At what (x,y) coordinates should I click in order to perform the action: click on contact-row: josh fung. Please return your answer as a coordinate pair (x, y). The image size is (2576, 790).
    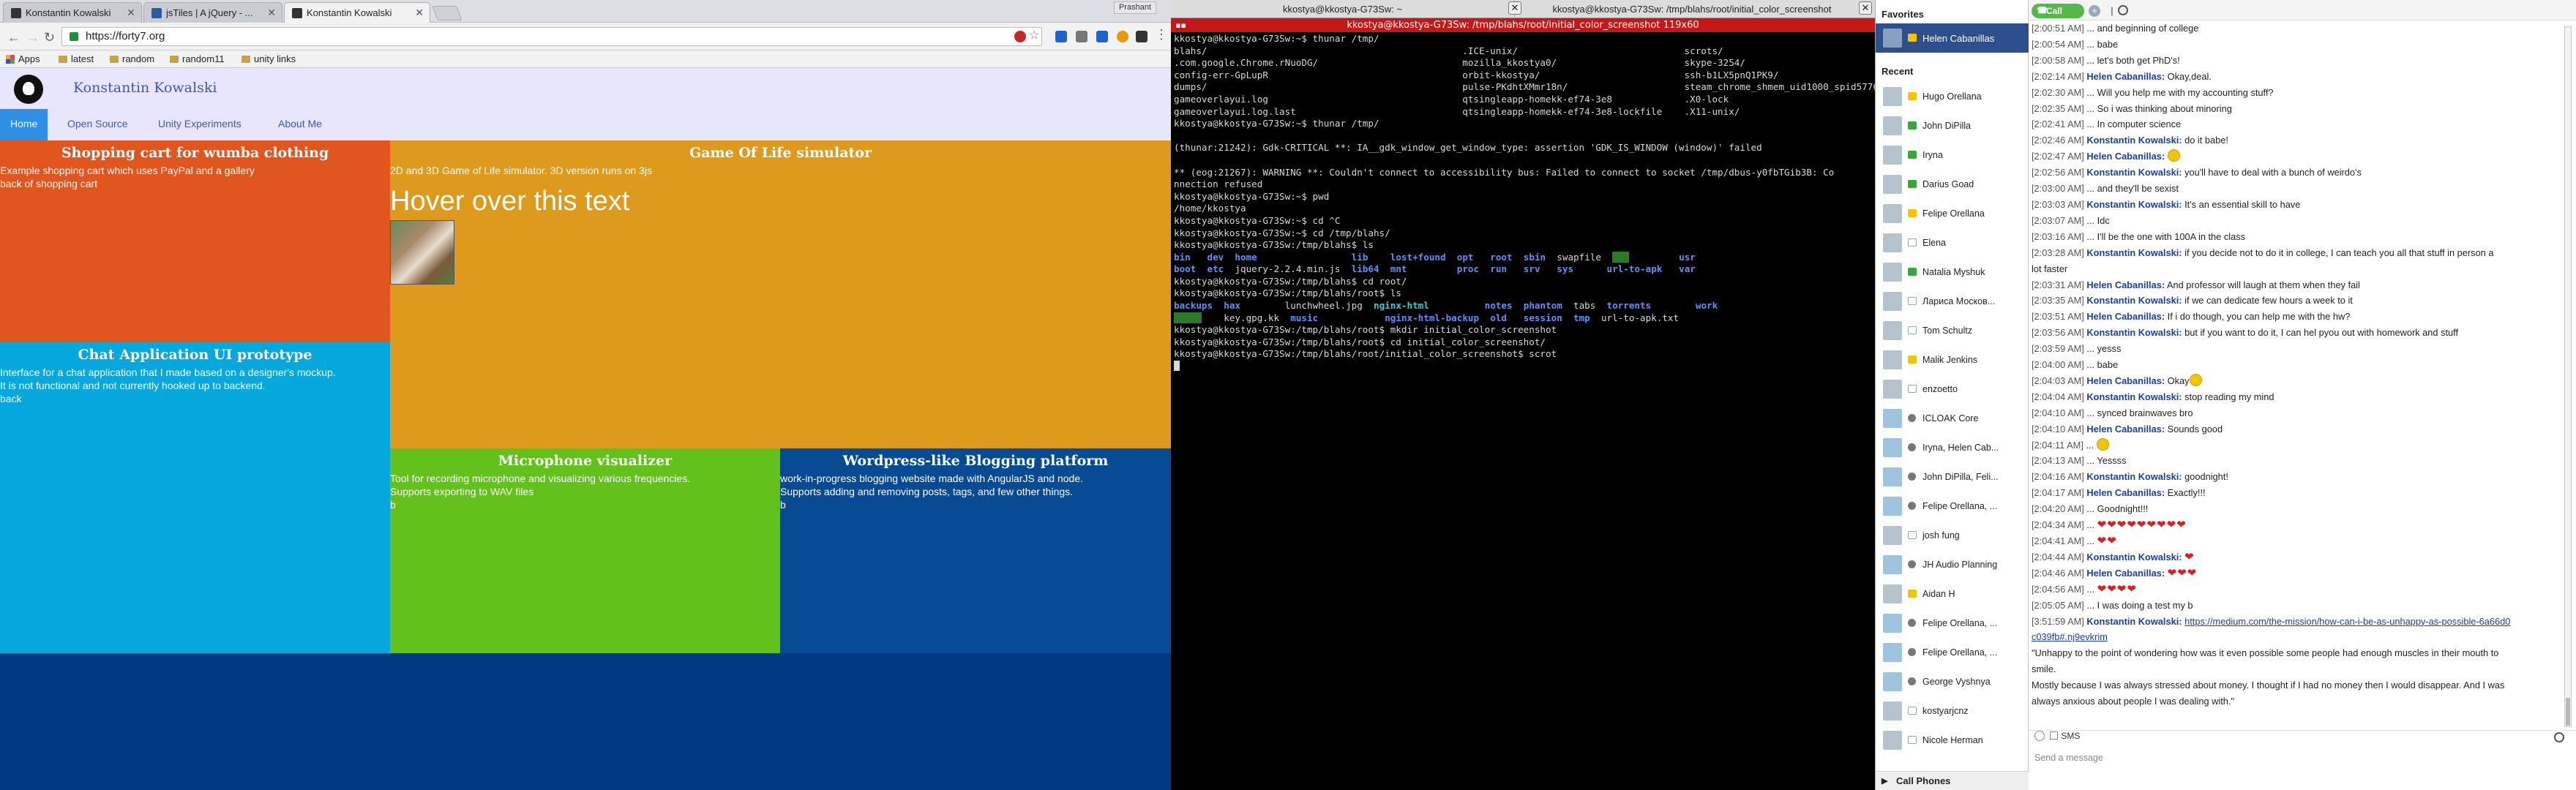
    Looking at the image, I should click on (1952, 535).